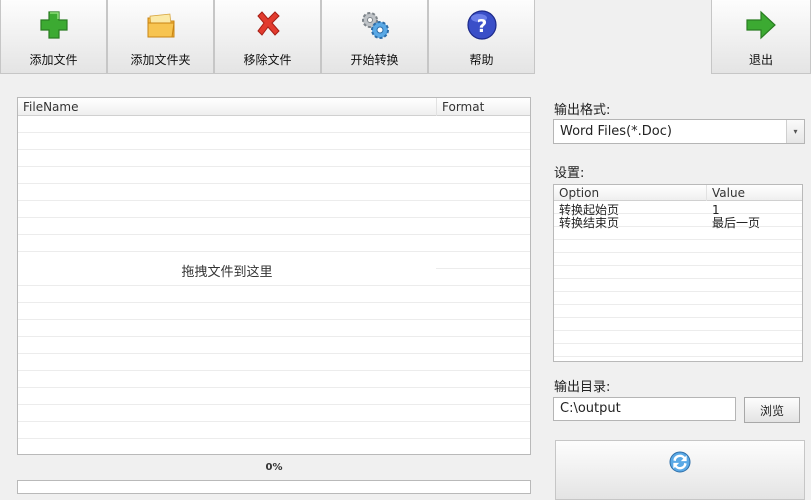  What do you see at coordinates (795, 131) in the screenshot?
I see `dropdown-arrow-icon: ▾` at bounding box center [795, 131].